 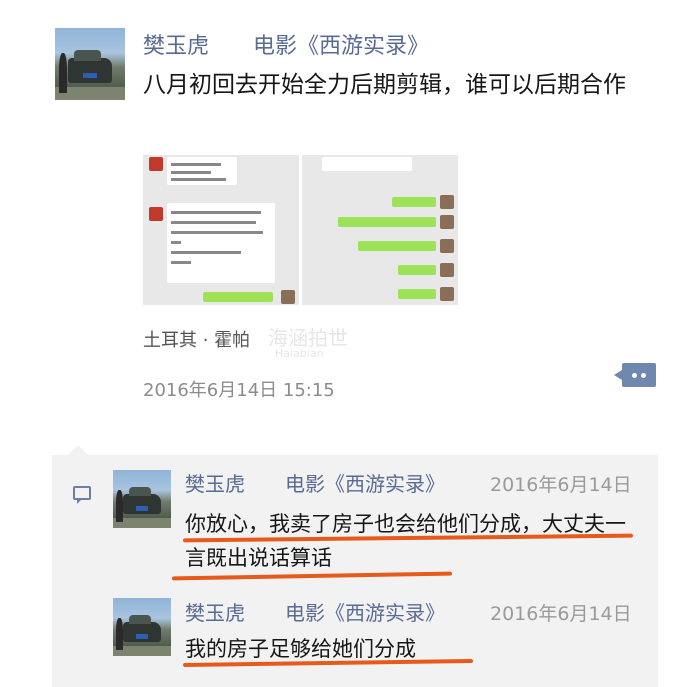 What do you see at coordinates (286, 44) in the screenshot?
I see `post-author-name: 樊玉虎 电影《西游实录》` at bounding box center [286, 44].